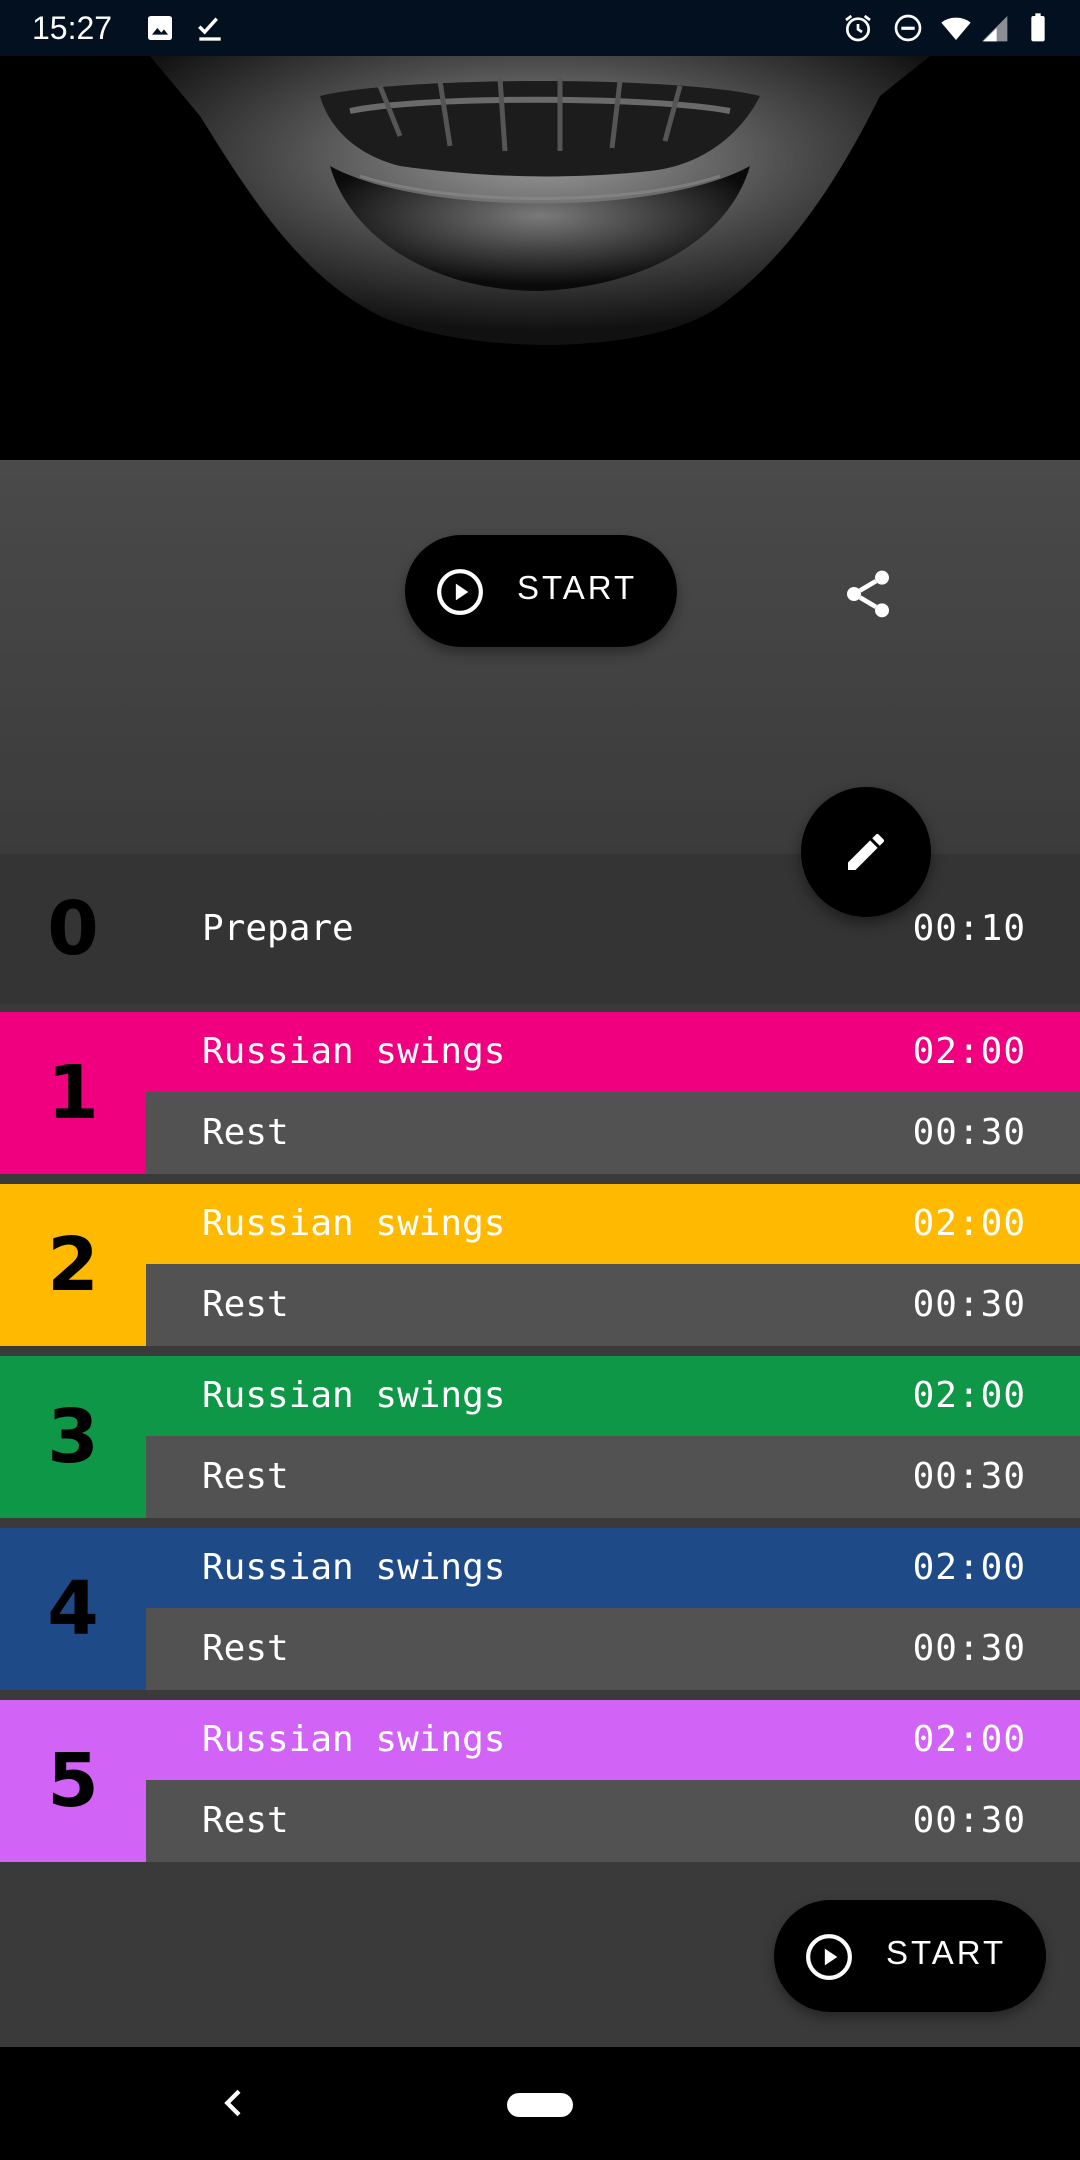  I want to click on wifi-icon, so click(956, 28).